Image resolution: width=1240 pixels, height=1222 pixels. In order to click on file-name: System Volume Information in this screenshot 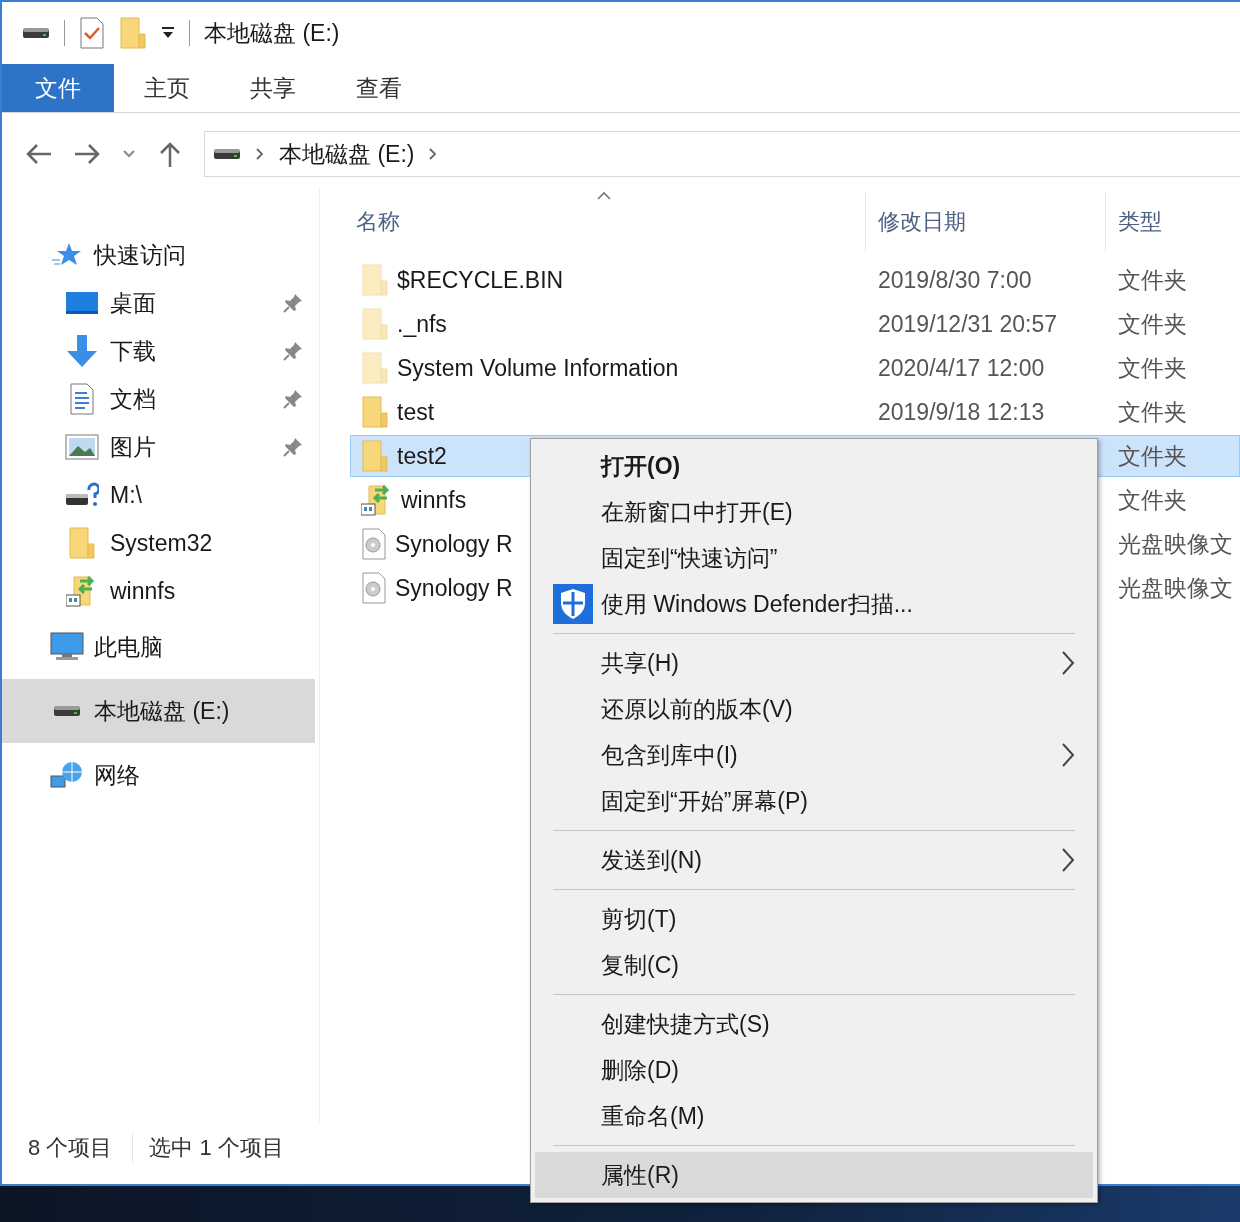, I will do `click(538, 368)`.